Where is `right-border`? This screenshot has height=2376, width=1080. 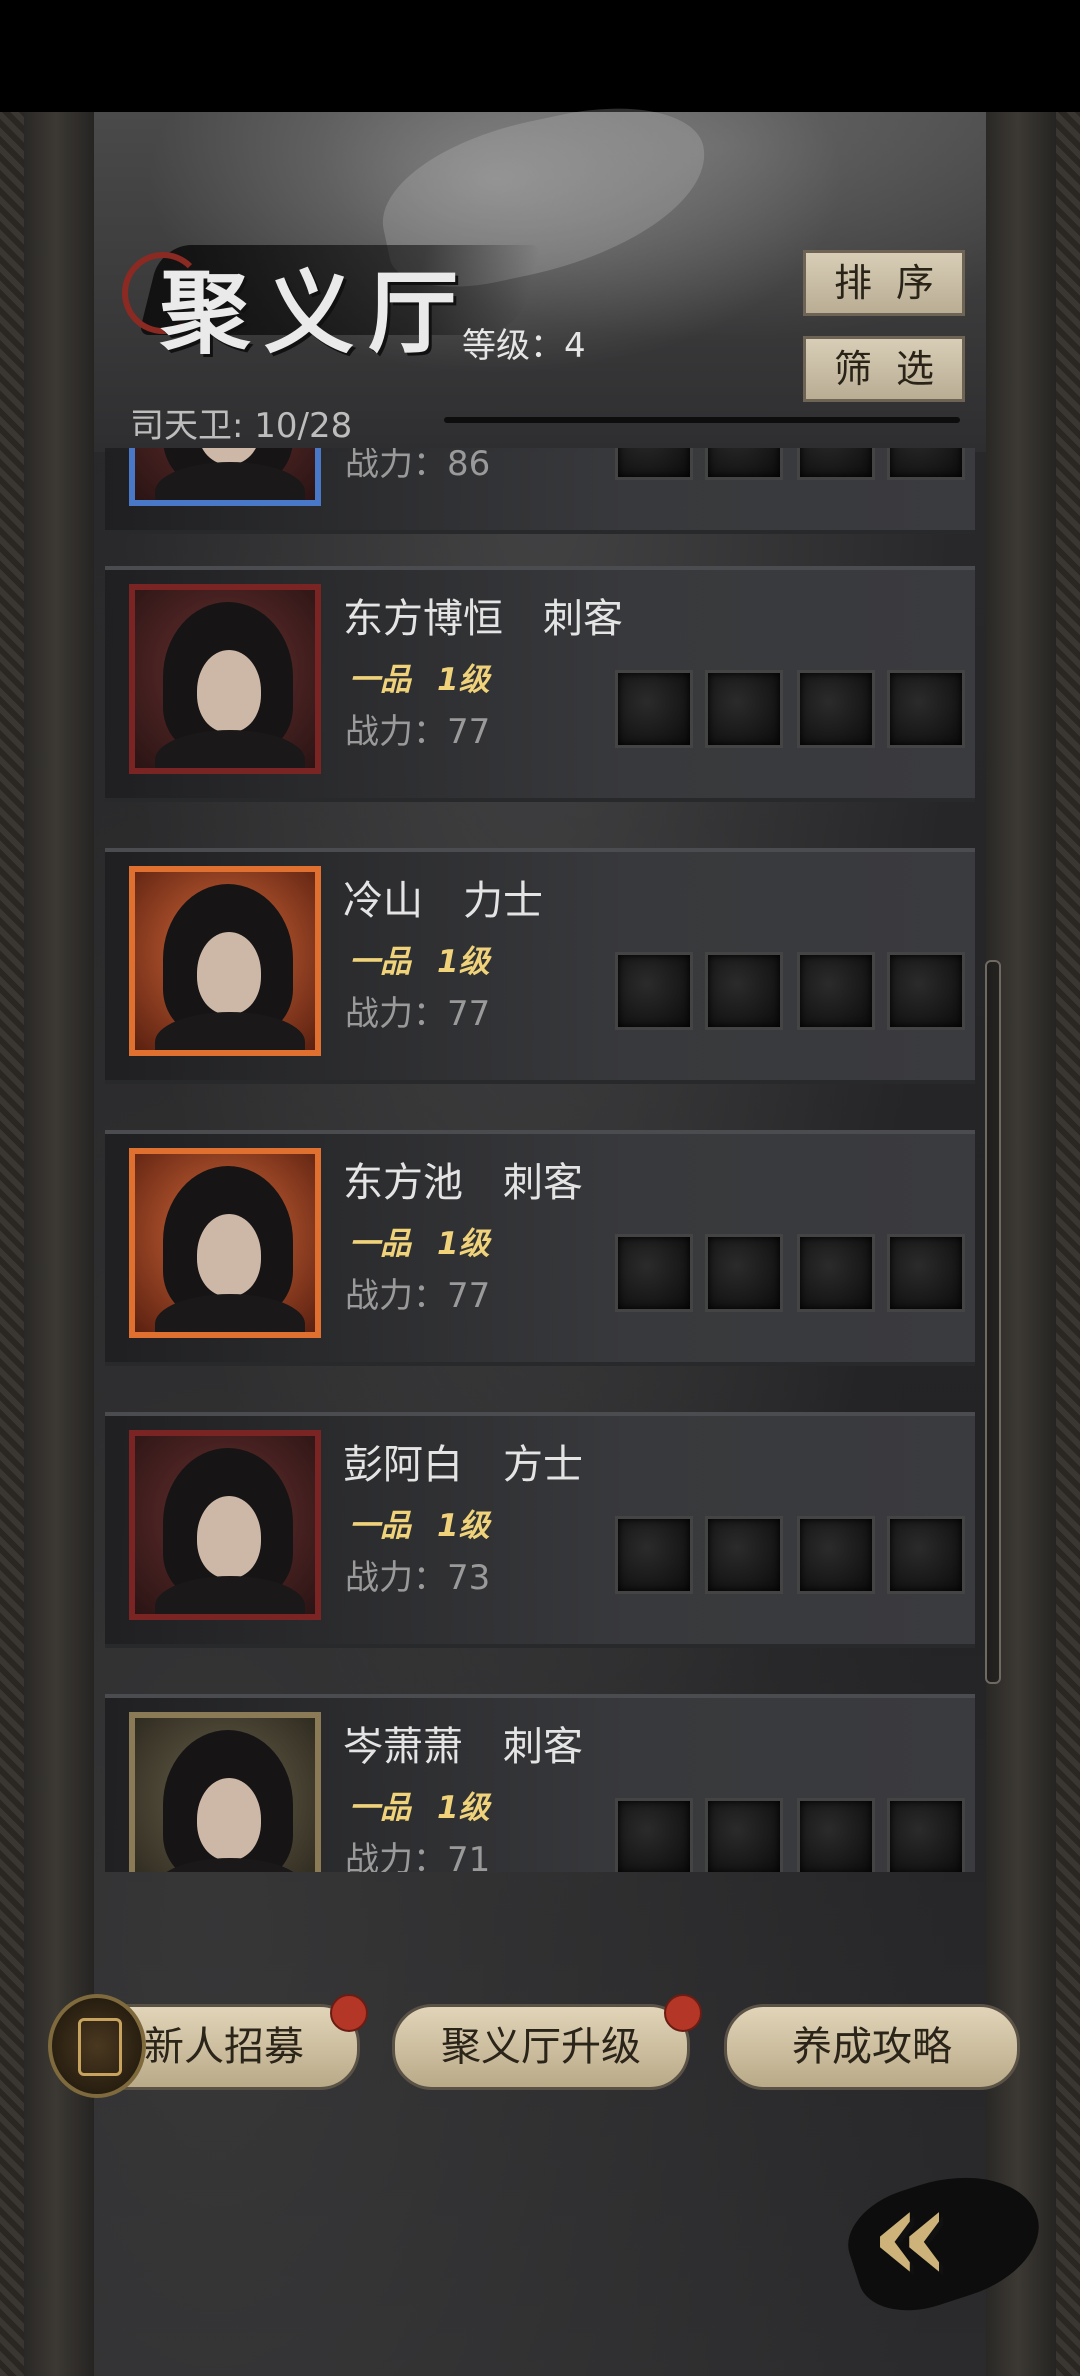
right-border is located at coordinates (1068, 1244).